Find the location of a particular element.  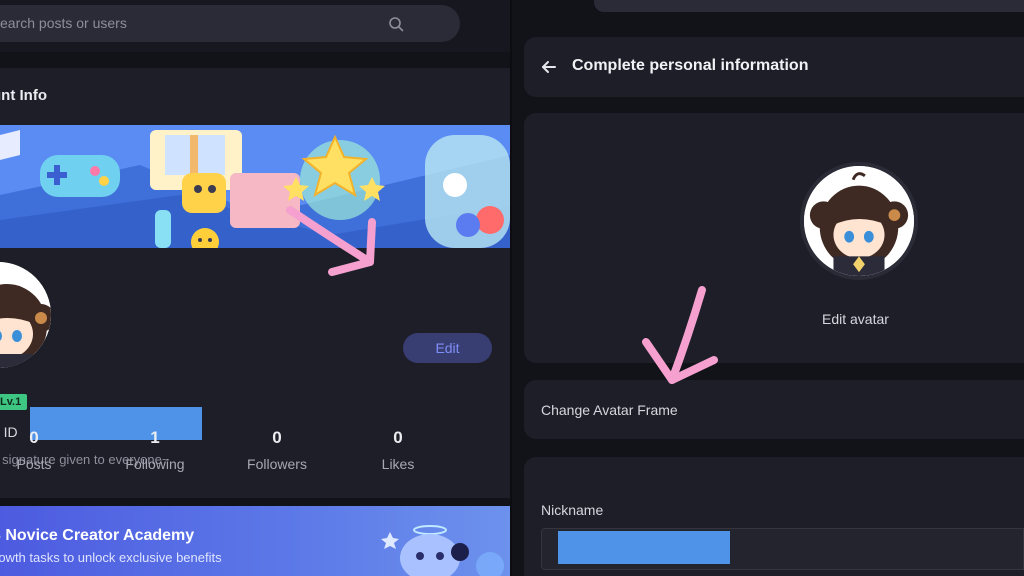

change-avatar-frame-label: Change Avatar Frame is located at coordinates (609, 410).